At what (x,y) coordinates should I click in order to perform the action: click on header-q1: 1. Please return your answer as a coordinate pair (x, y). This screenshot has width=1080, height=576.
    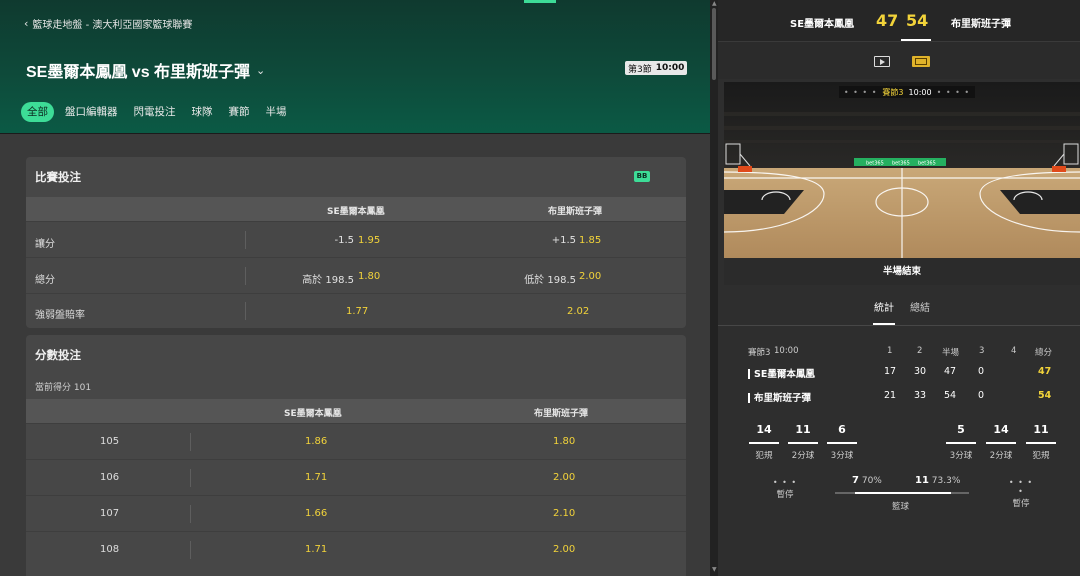
    Looking at the image, I should click on (890, 351).